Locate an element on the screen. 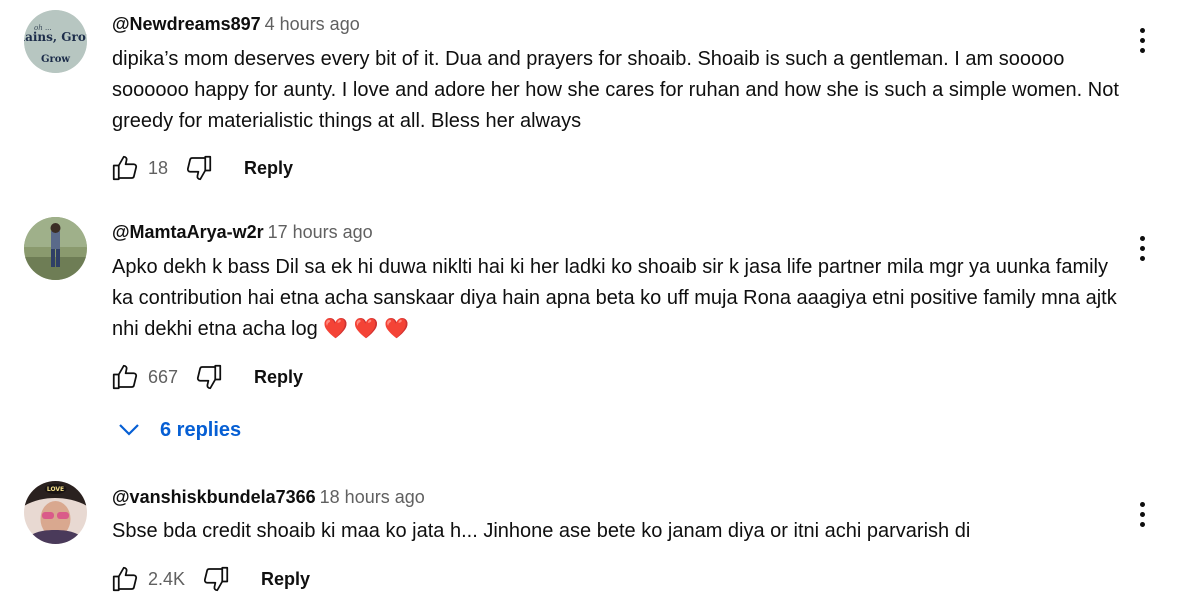 This screenshot has width=1200, height=602. like-count: 18 is located at coordinates (158, 167).